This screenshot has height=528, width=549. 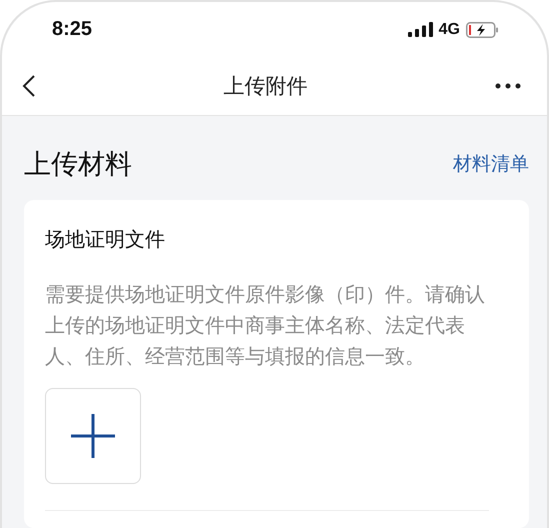 I want to click on status-time: 8:25, so click(x=72, y=29).